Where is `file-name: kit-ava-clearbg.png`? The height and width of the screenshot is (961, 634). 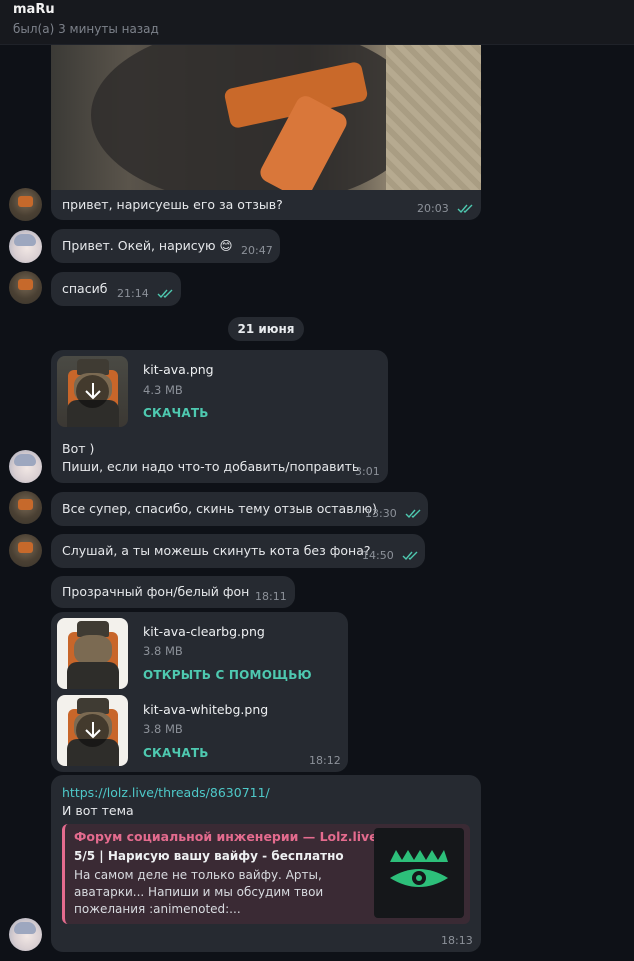 file-name: kit-ava-clearbg.png is located at coordinates (204, 631).